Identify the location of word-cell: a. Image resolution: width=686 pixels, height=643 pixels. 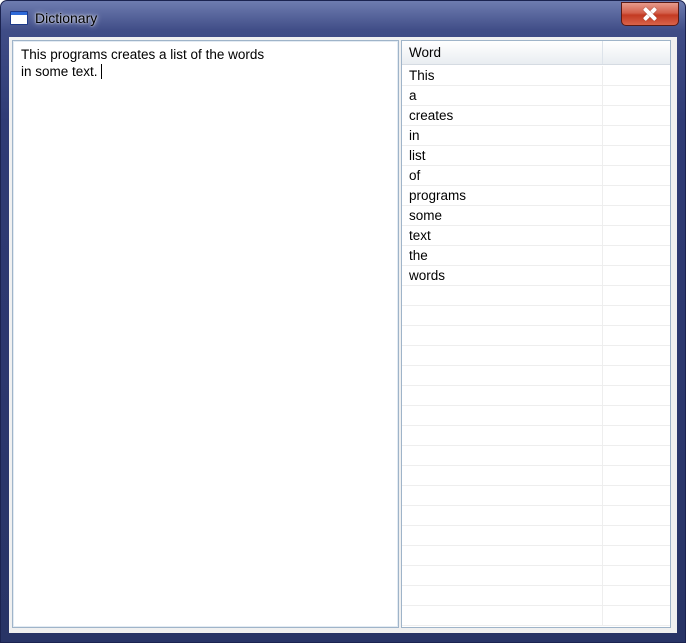
(502, 95).